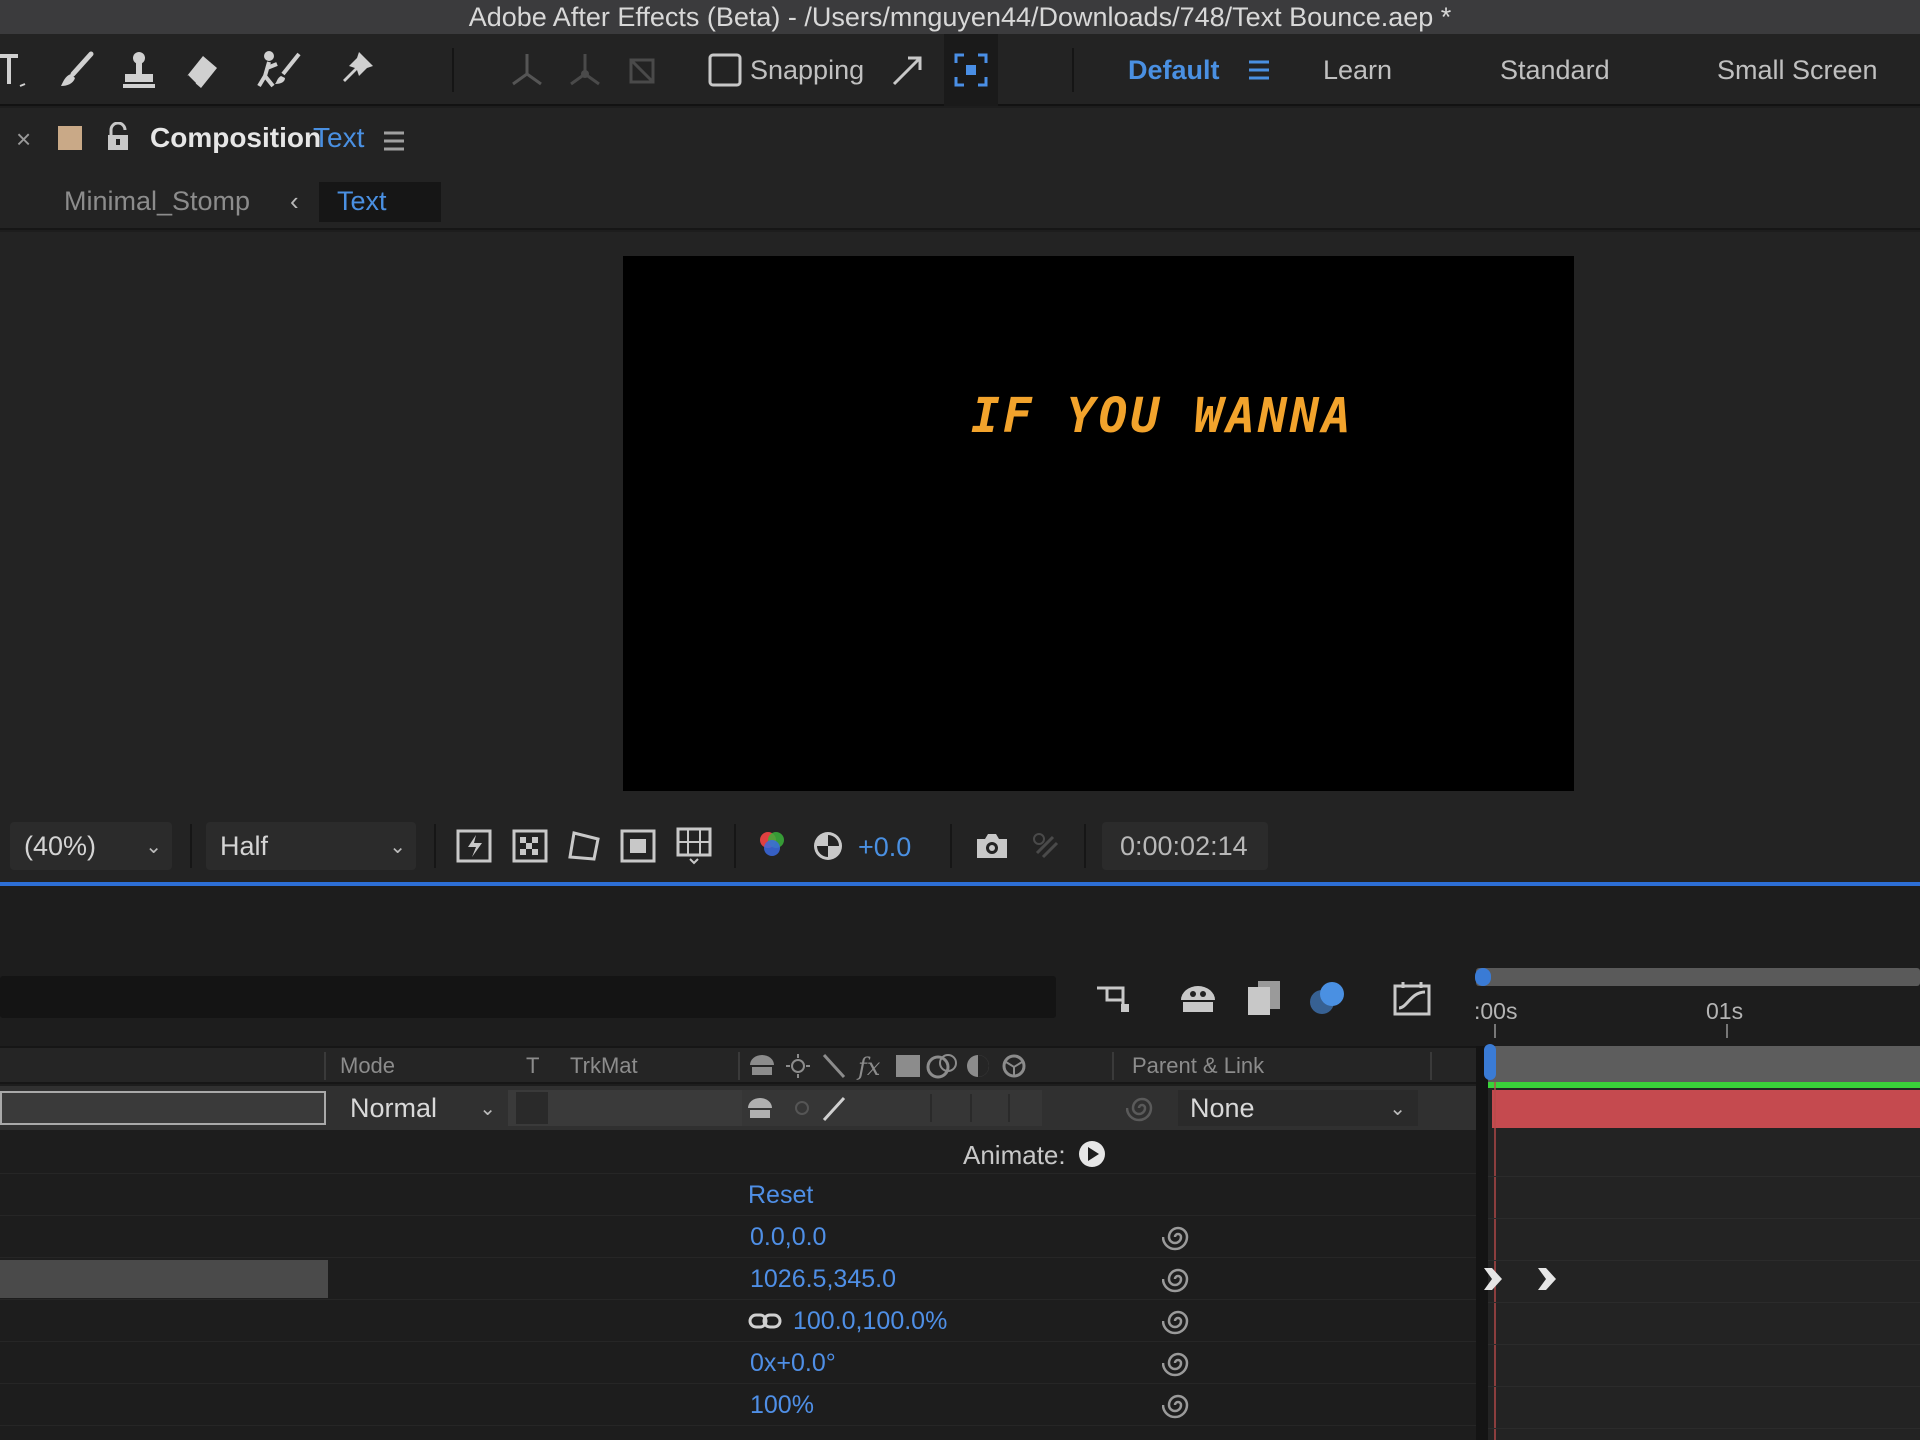 This screenshot has height=1440, width=1920. What do you see at coordinates (638, 846) in the screenshot?
I see `region-of-interest-icon` at bounding box center [638, 846].